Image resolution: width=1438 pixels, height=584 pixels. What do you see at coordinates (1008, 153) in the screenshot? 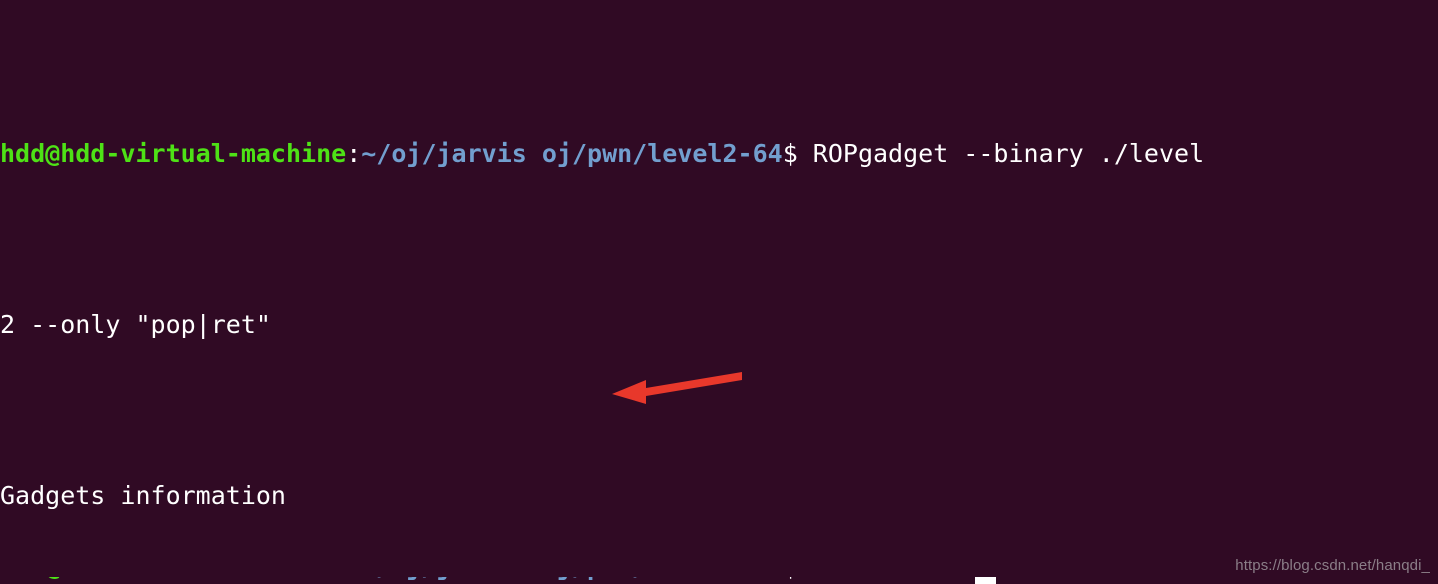
I see `command-text: ROPgadget --binary ./level` at bounding box center [1008, 153].